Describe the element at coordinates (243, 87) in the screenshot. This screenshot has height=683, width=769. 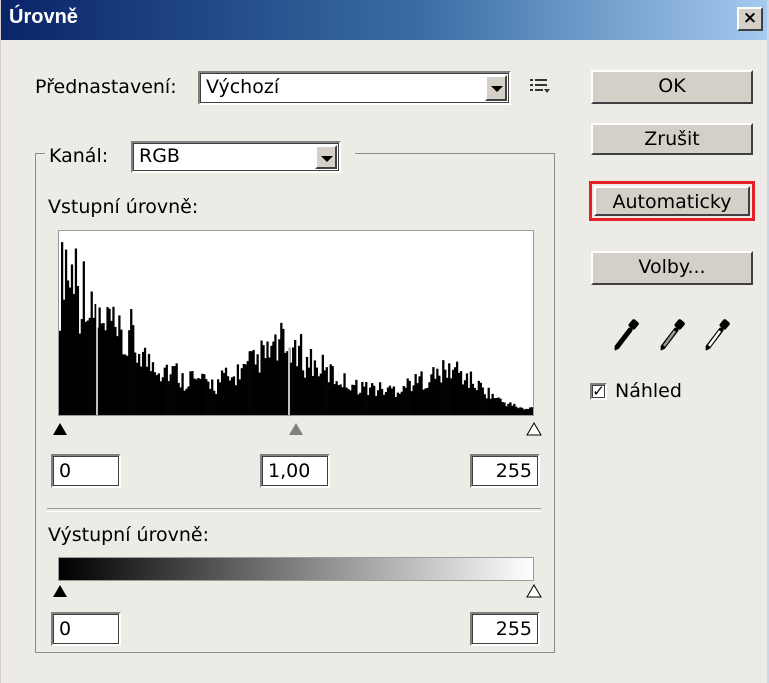
I see `preset-value: Výchozí` at that location.